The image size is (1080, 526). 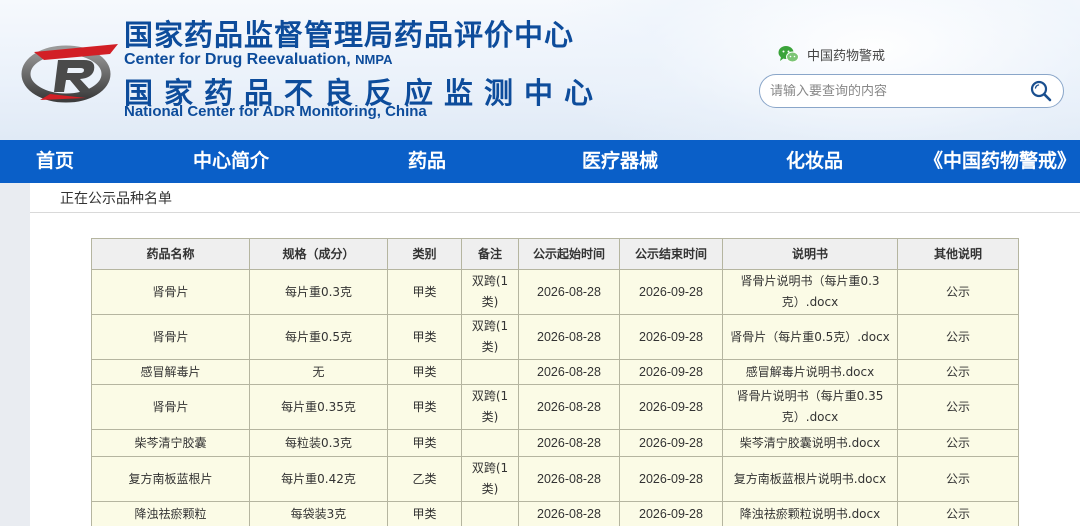 What do you see at coordinates (318, 292) in the screenshot?
I see `spec-cell: 每片重0.3克` at bounding box center [318, 292].